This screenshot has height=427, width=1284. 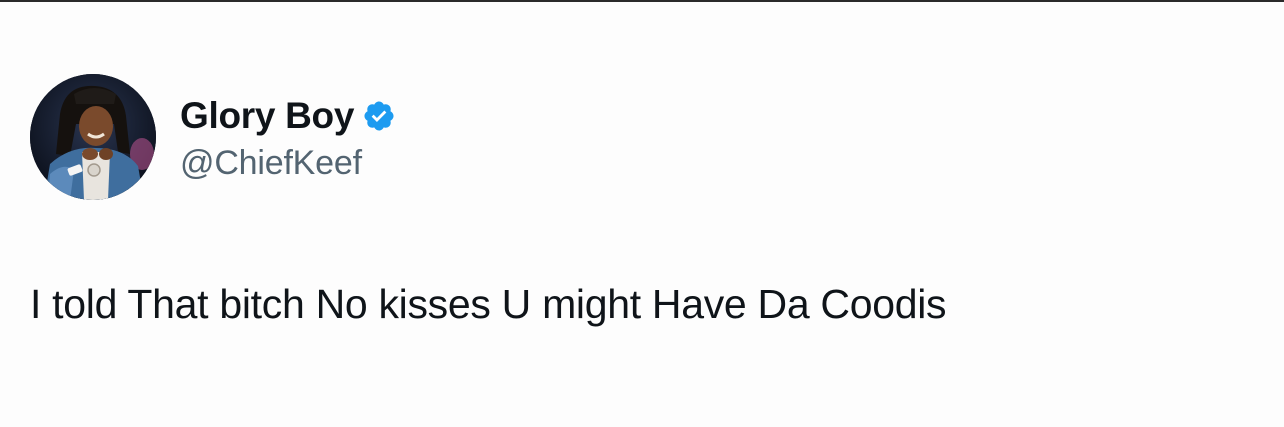 I want to click on user-handle: @ChiefKeef, so click(x=288, y=163).